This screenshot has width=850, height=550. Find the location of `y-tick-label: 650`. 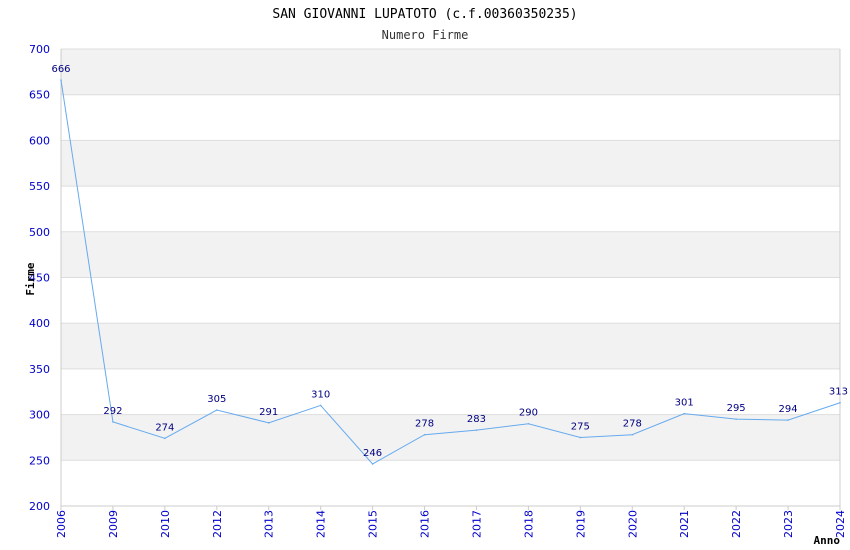

y-tick-label: 650 is located at coordinates (39, 95).